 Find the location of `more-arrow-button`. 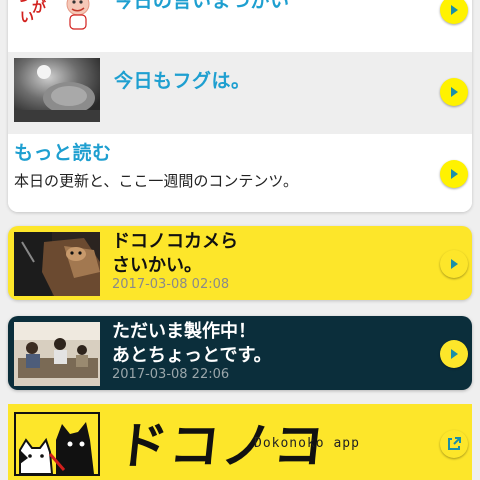

more-arrow-button is located at coordinates (454, 174).